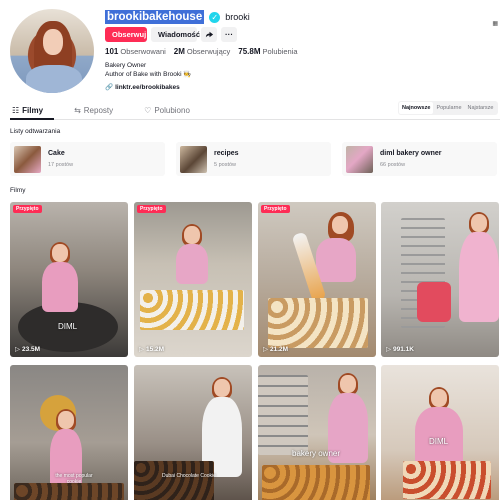 The image size is (500, 500). What do you see at coordinates (393, 165) in the screenshot?
I see `playlist-count: 66 postów` at bounding box center [393, 165].